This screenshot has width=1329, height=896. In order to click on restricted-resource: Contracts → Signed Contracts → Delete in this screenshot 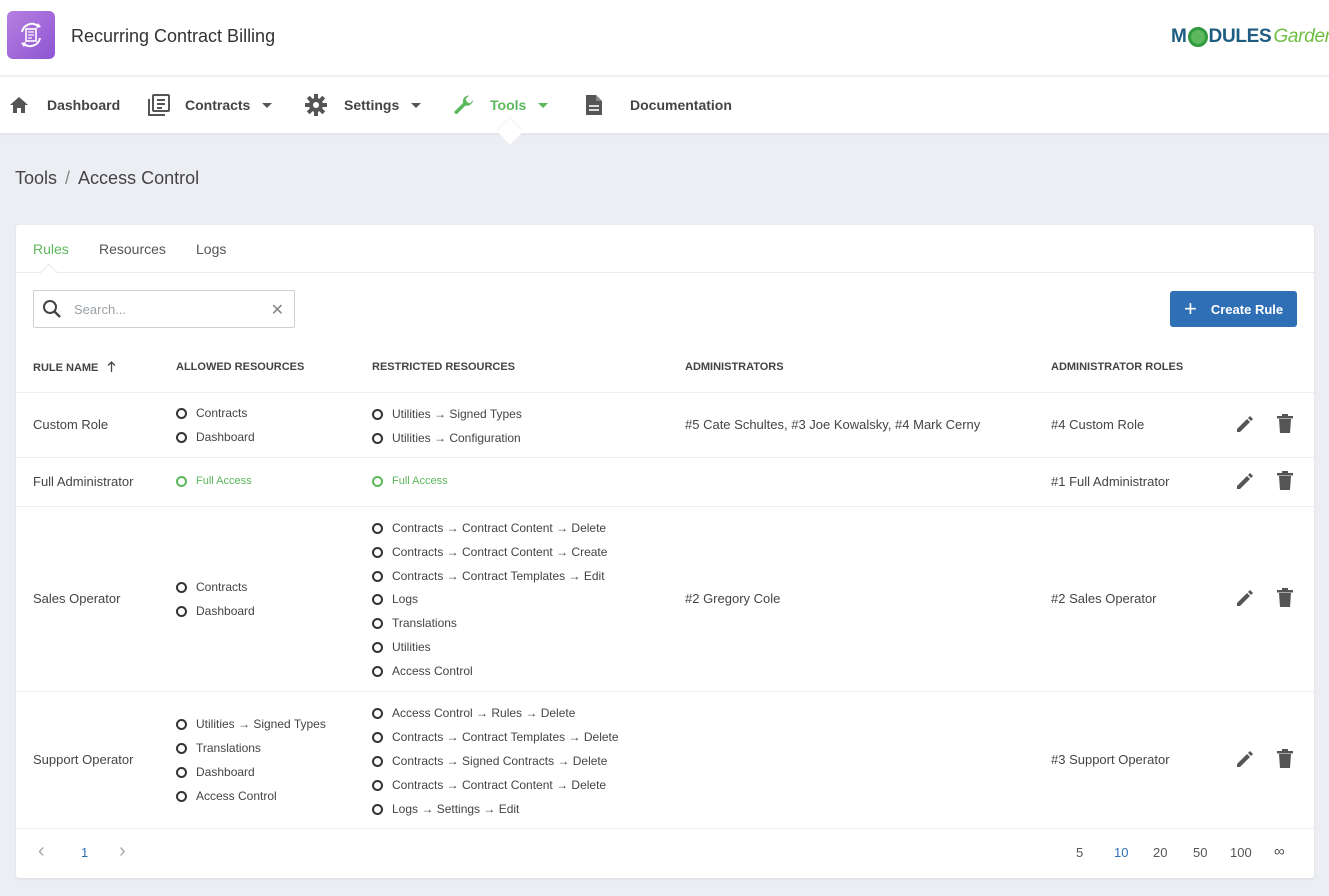, I will do `click(489, 761)`.